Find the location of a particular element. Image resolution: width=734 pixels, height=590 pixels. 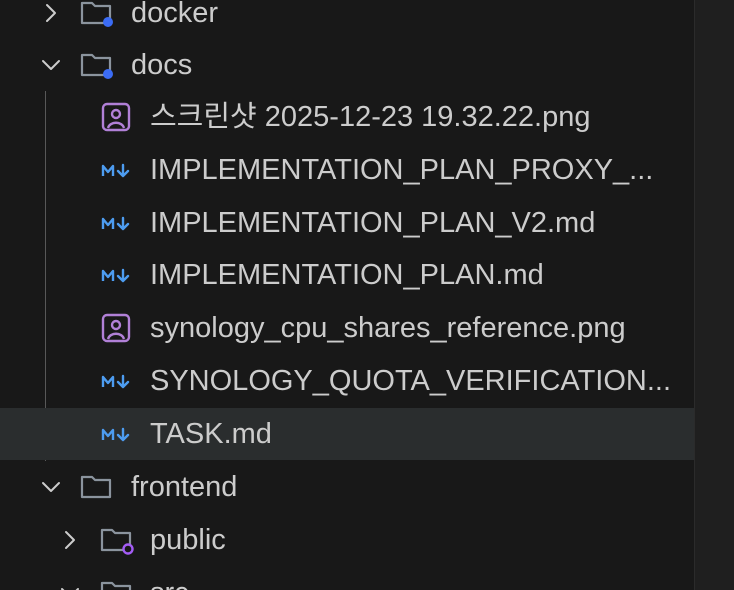

file-label: TASK.md is located at coordinates (211, 434).